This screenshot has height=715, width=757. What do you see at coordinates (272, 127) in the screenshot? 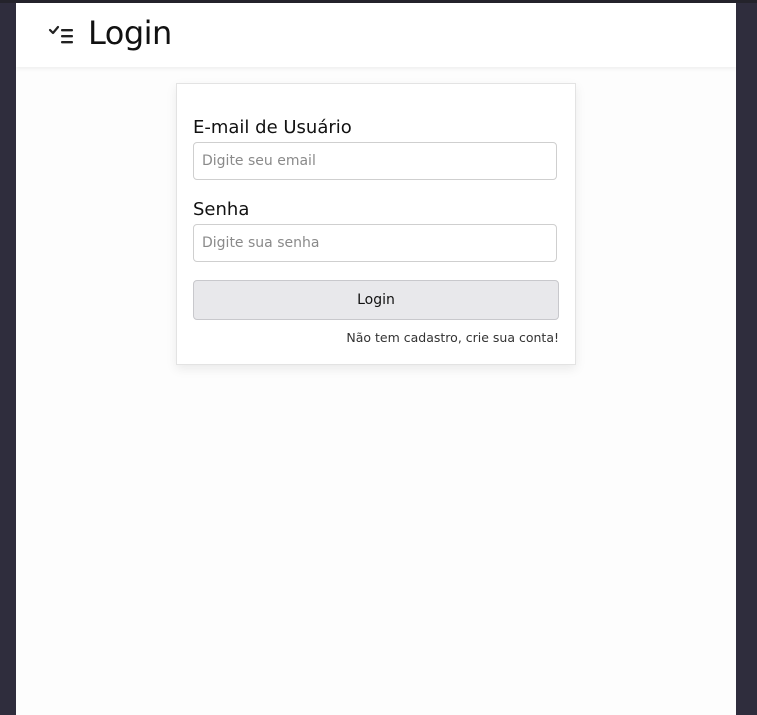
I see `email-label: E-mail de Usuário` at bounding box center [272, 127].